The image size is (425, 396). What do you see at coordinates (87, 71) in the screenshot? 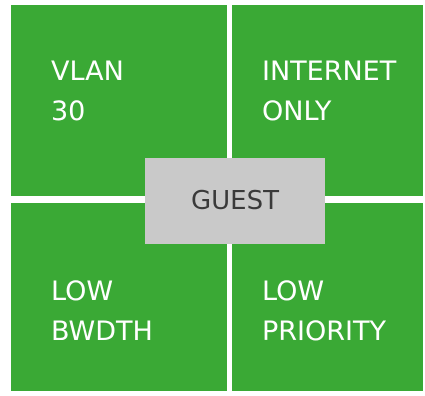
I see `quadrant-vlan-line1: VLAN` at bounding box center [87, 71].